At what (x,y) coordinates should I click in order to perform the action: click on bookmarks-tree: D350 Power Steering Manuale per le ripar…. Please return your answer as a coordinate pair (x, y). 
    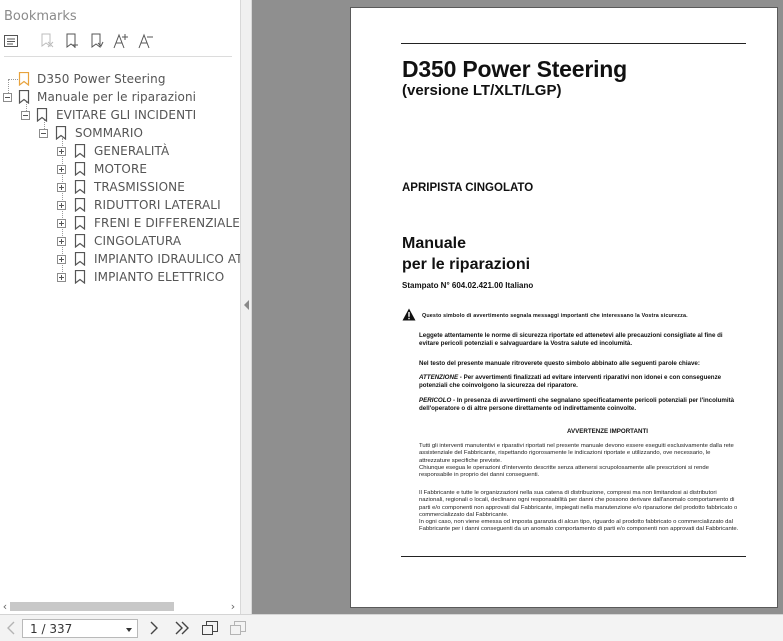
    Looking at the image, I should click on (120, 185).